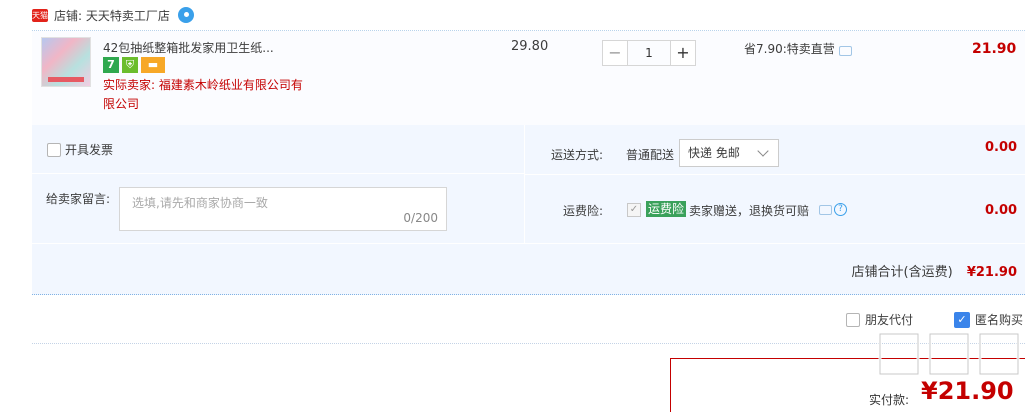 The height and width of the screenshot is (412, 1025). I want to click on watermark-icon, so click(949, 354).